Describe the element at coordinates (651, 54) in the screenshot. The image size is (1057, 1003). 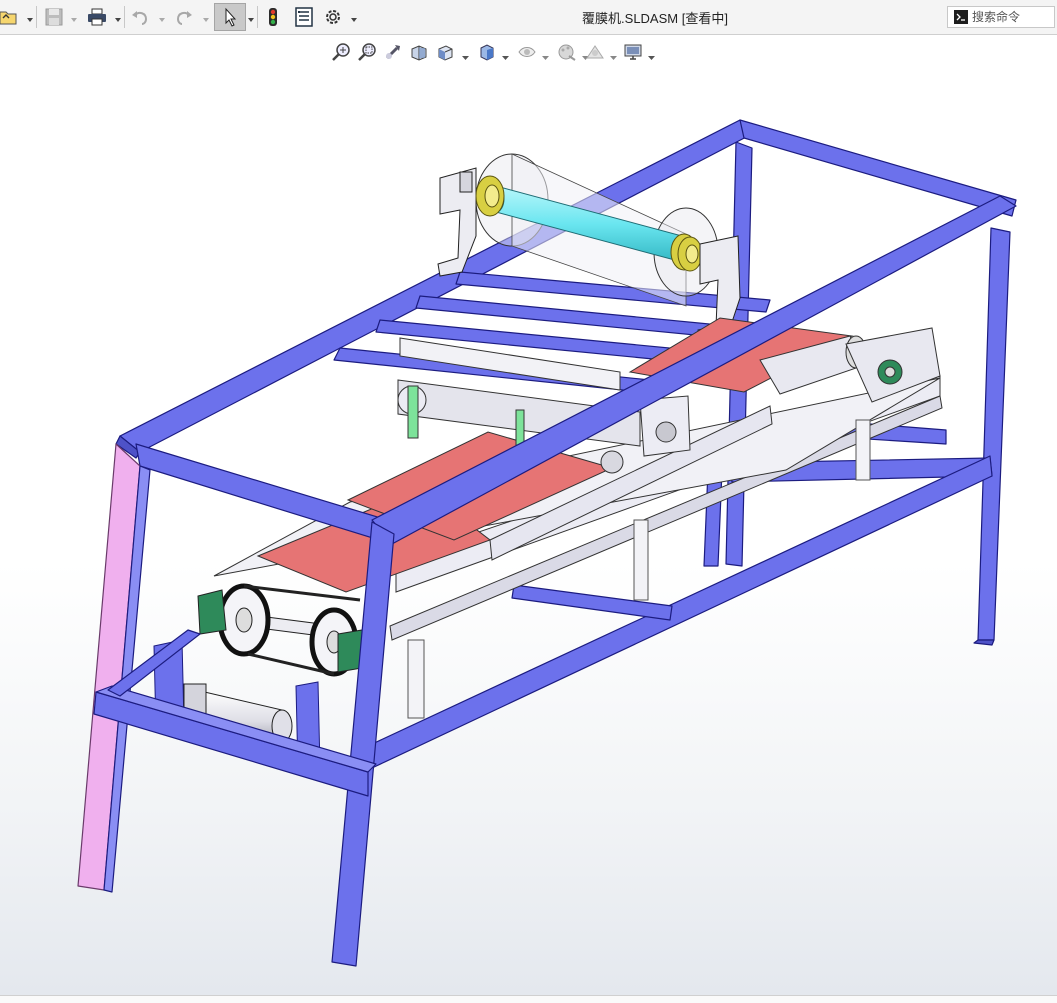
I see `view-settings-dropdown-chevron-icon` at that location.